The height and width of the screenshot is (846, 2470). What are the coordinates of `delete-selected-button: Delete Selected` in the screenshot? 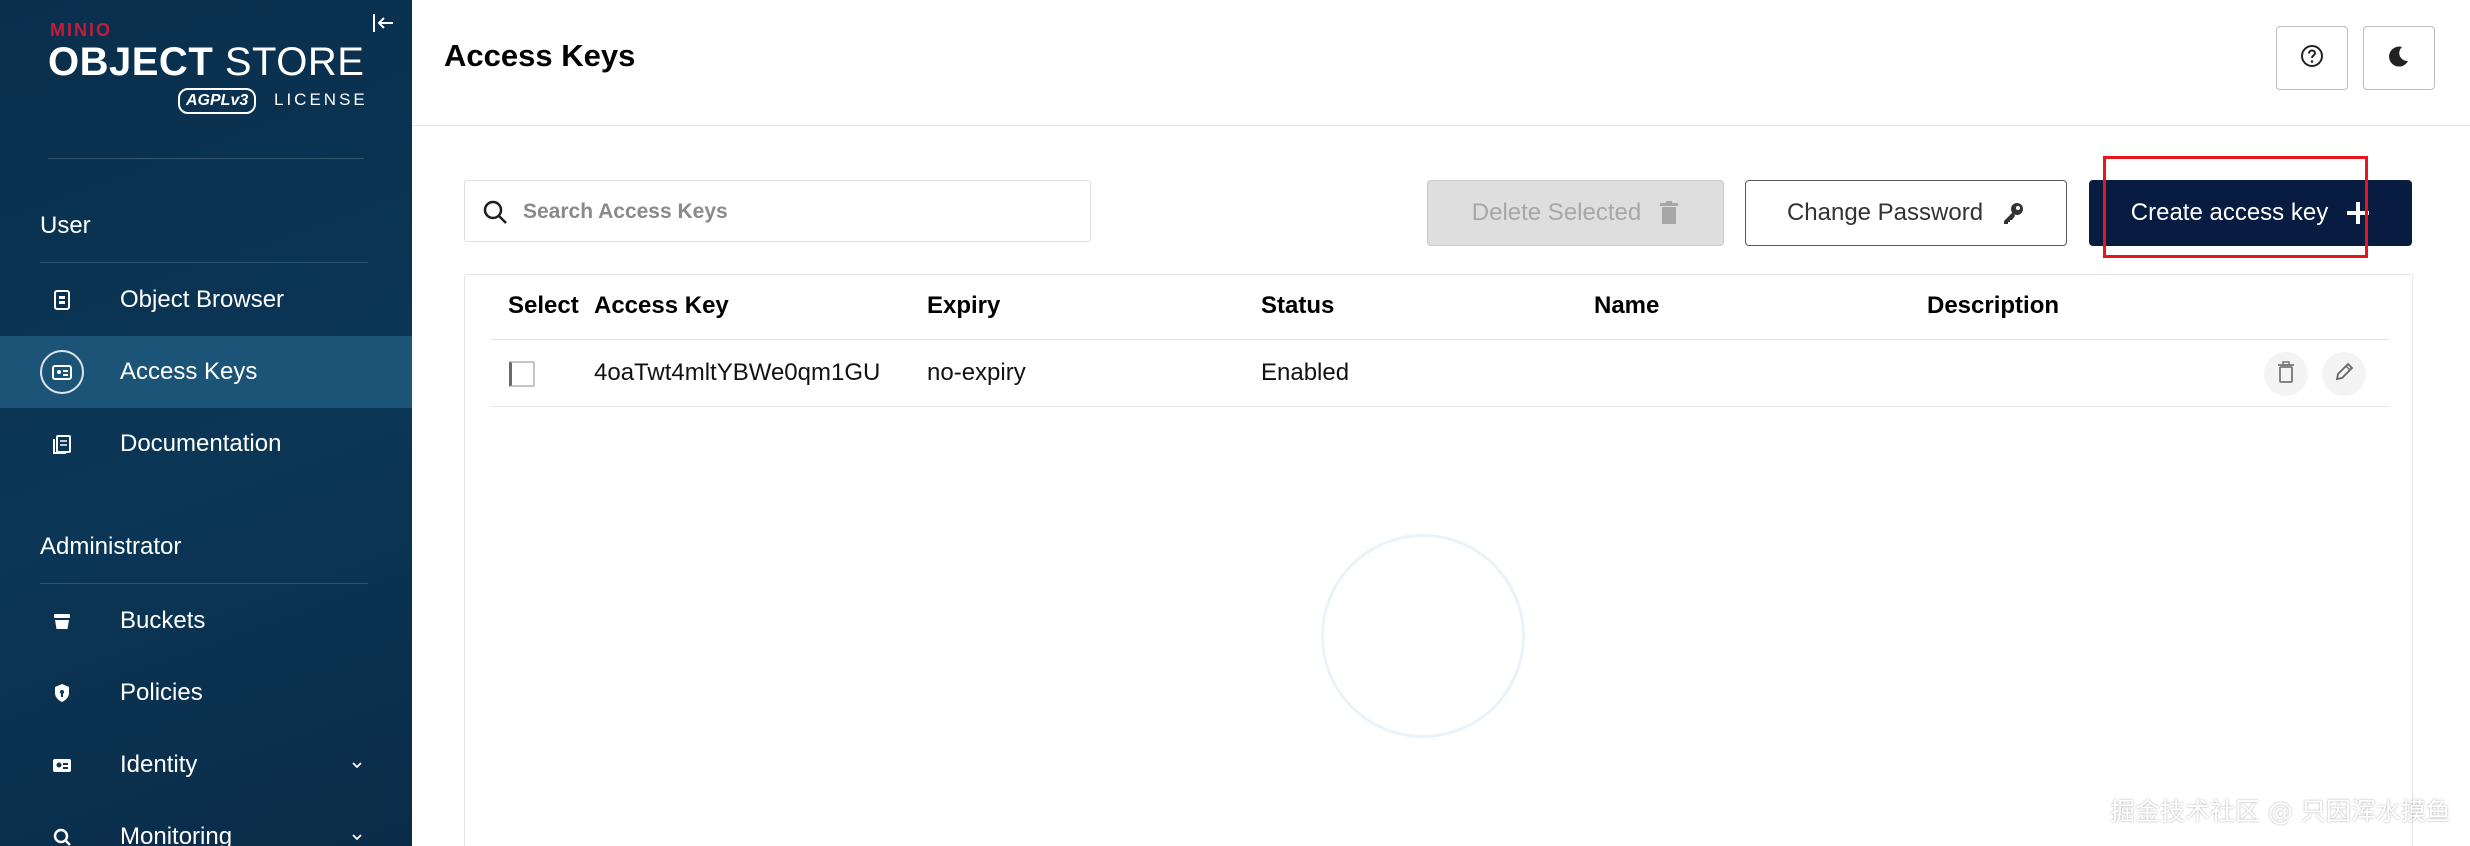 It's located at (1575, 213).